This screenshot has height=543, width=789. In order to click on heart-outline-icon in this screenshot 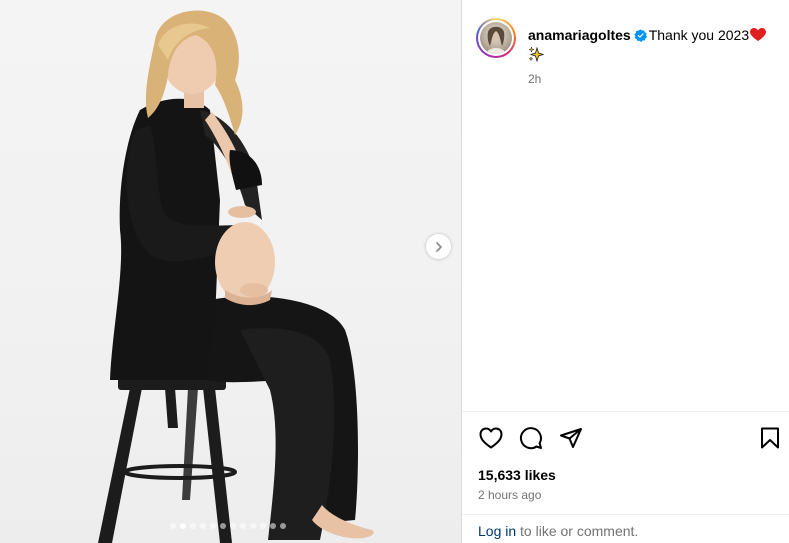, I will do `click(491, 438)`.